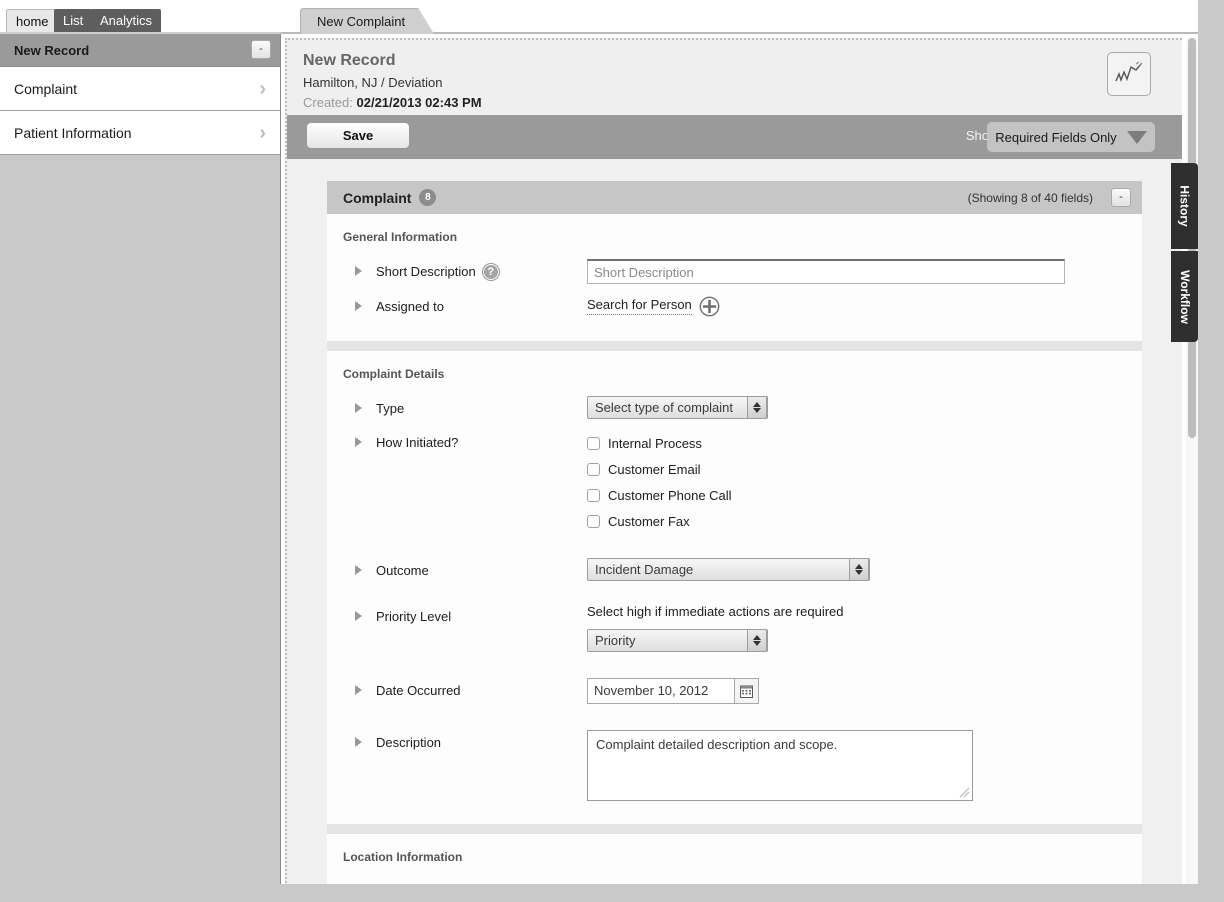  What do you see at coordinates (328, 102) in the screenshot?
I see `record-created-label: Created:` at bounding box center [328, 102].